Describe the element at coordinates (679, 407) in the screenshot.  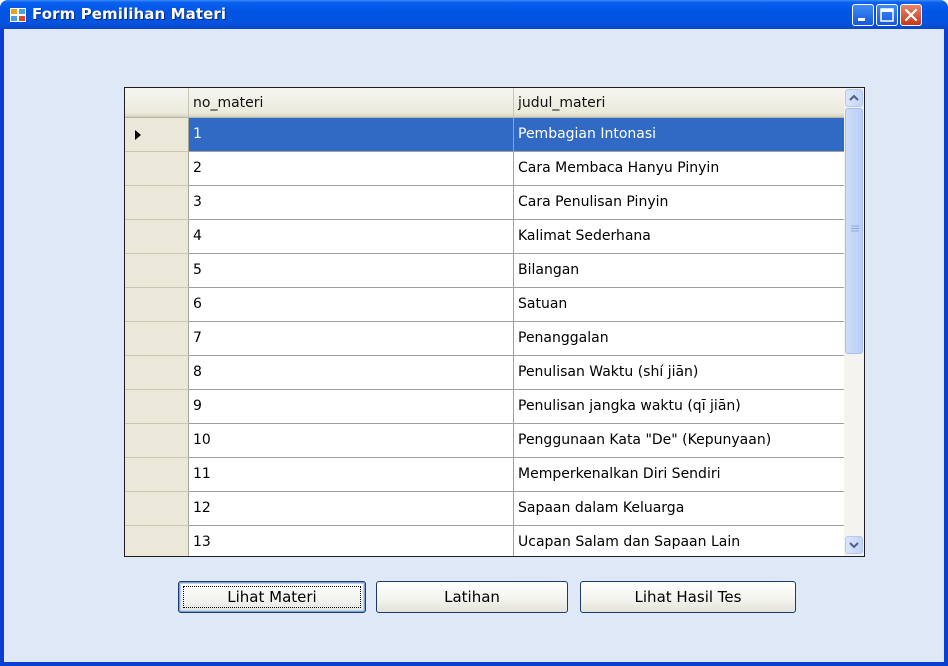
I see `cell-judul-materi: Penulisan jangka waktu (qī jiān)` at that location.